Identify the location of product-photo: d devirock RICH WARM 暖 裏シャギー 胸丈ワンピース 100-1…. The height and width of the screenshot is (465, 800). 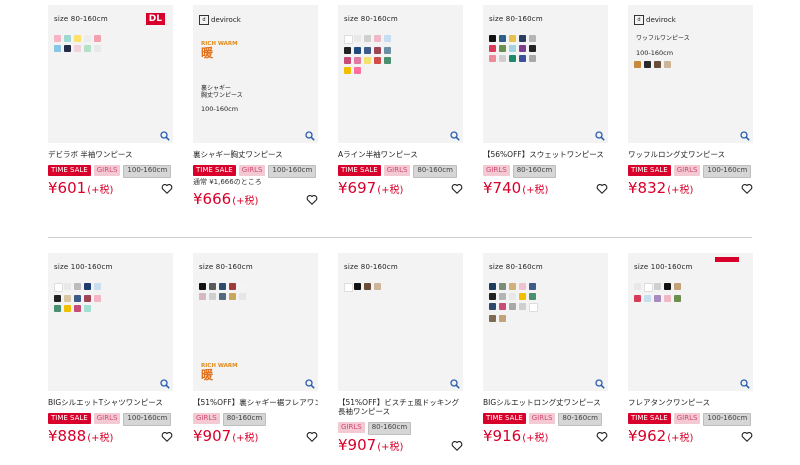
(255, 74).